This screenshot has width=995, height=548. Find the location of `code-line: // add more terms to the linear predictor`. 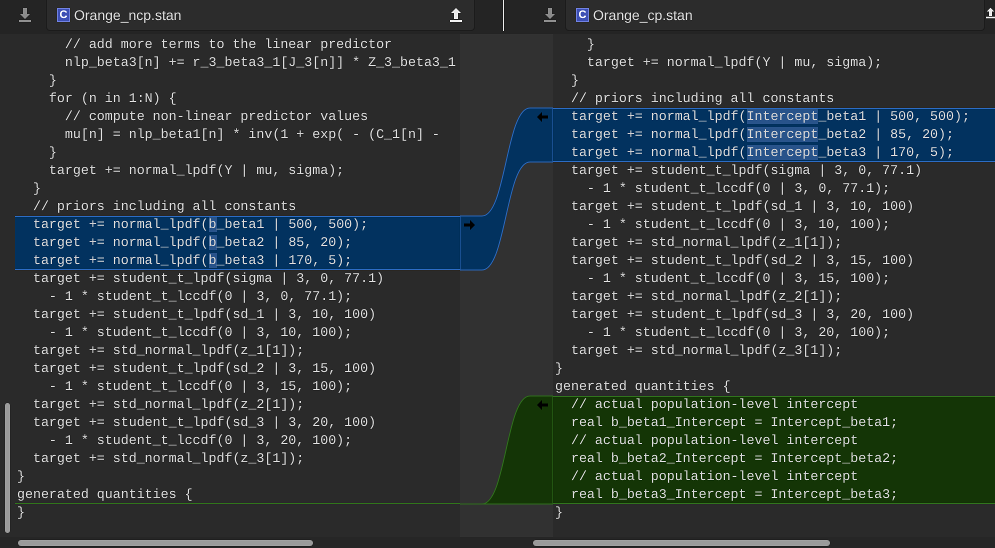

code-line: // add more terms to the linear predictor is located at coordinates (229, 45).